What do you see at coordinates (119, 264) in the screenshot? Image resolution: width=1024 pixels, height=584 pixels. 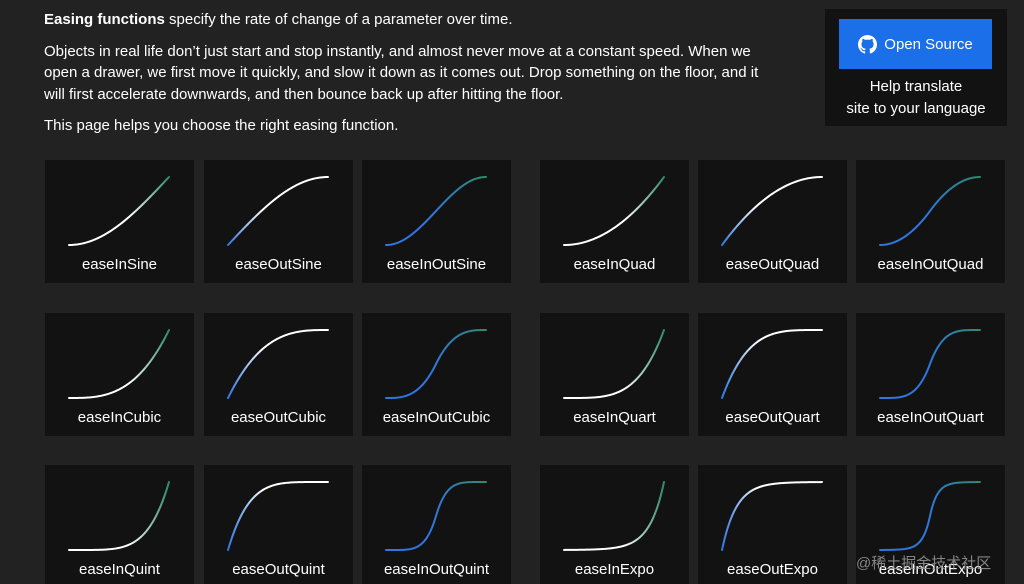 I see `easing-label: easeInSine` at bounding box center [119, 264].